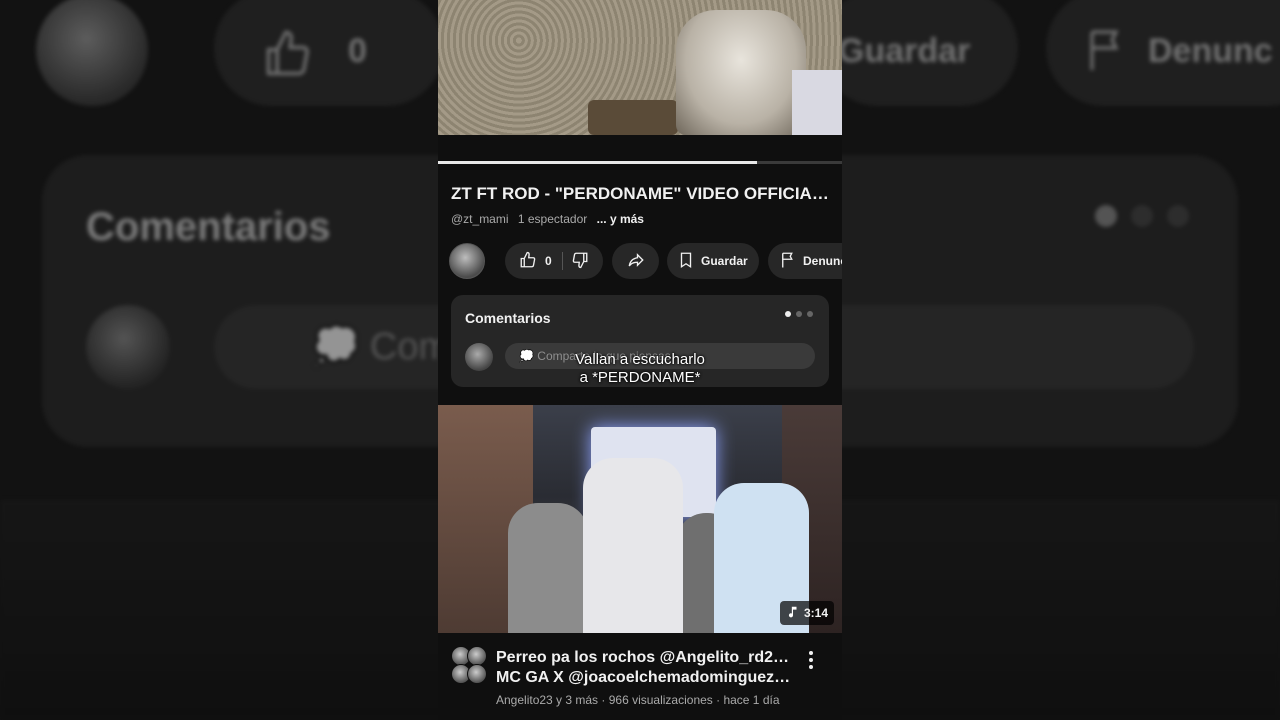 The width and height of the screenshot is (1280, 720). I want to click on bg-speech-bubble-icon: 💭, so click(336, 347).